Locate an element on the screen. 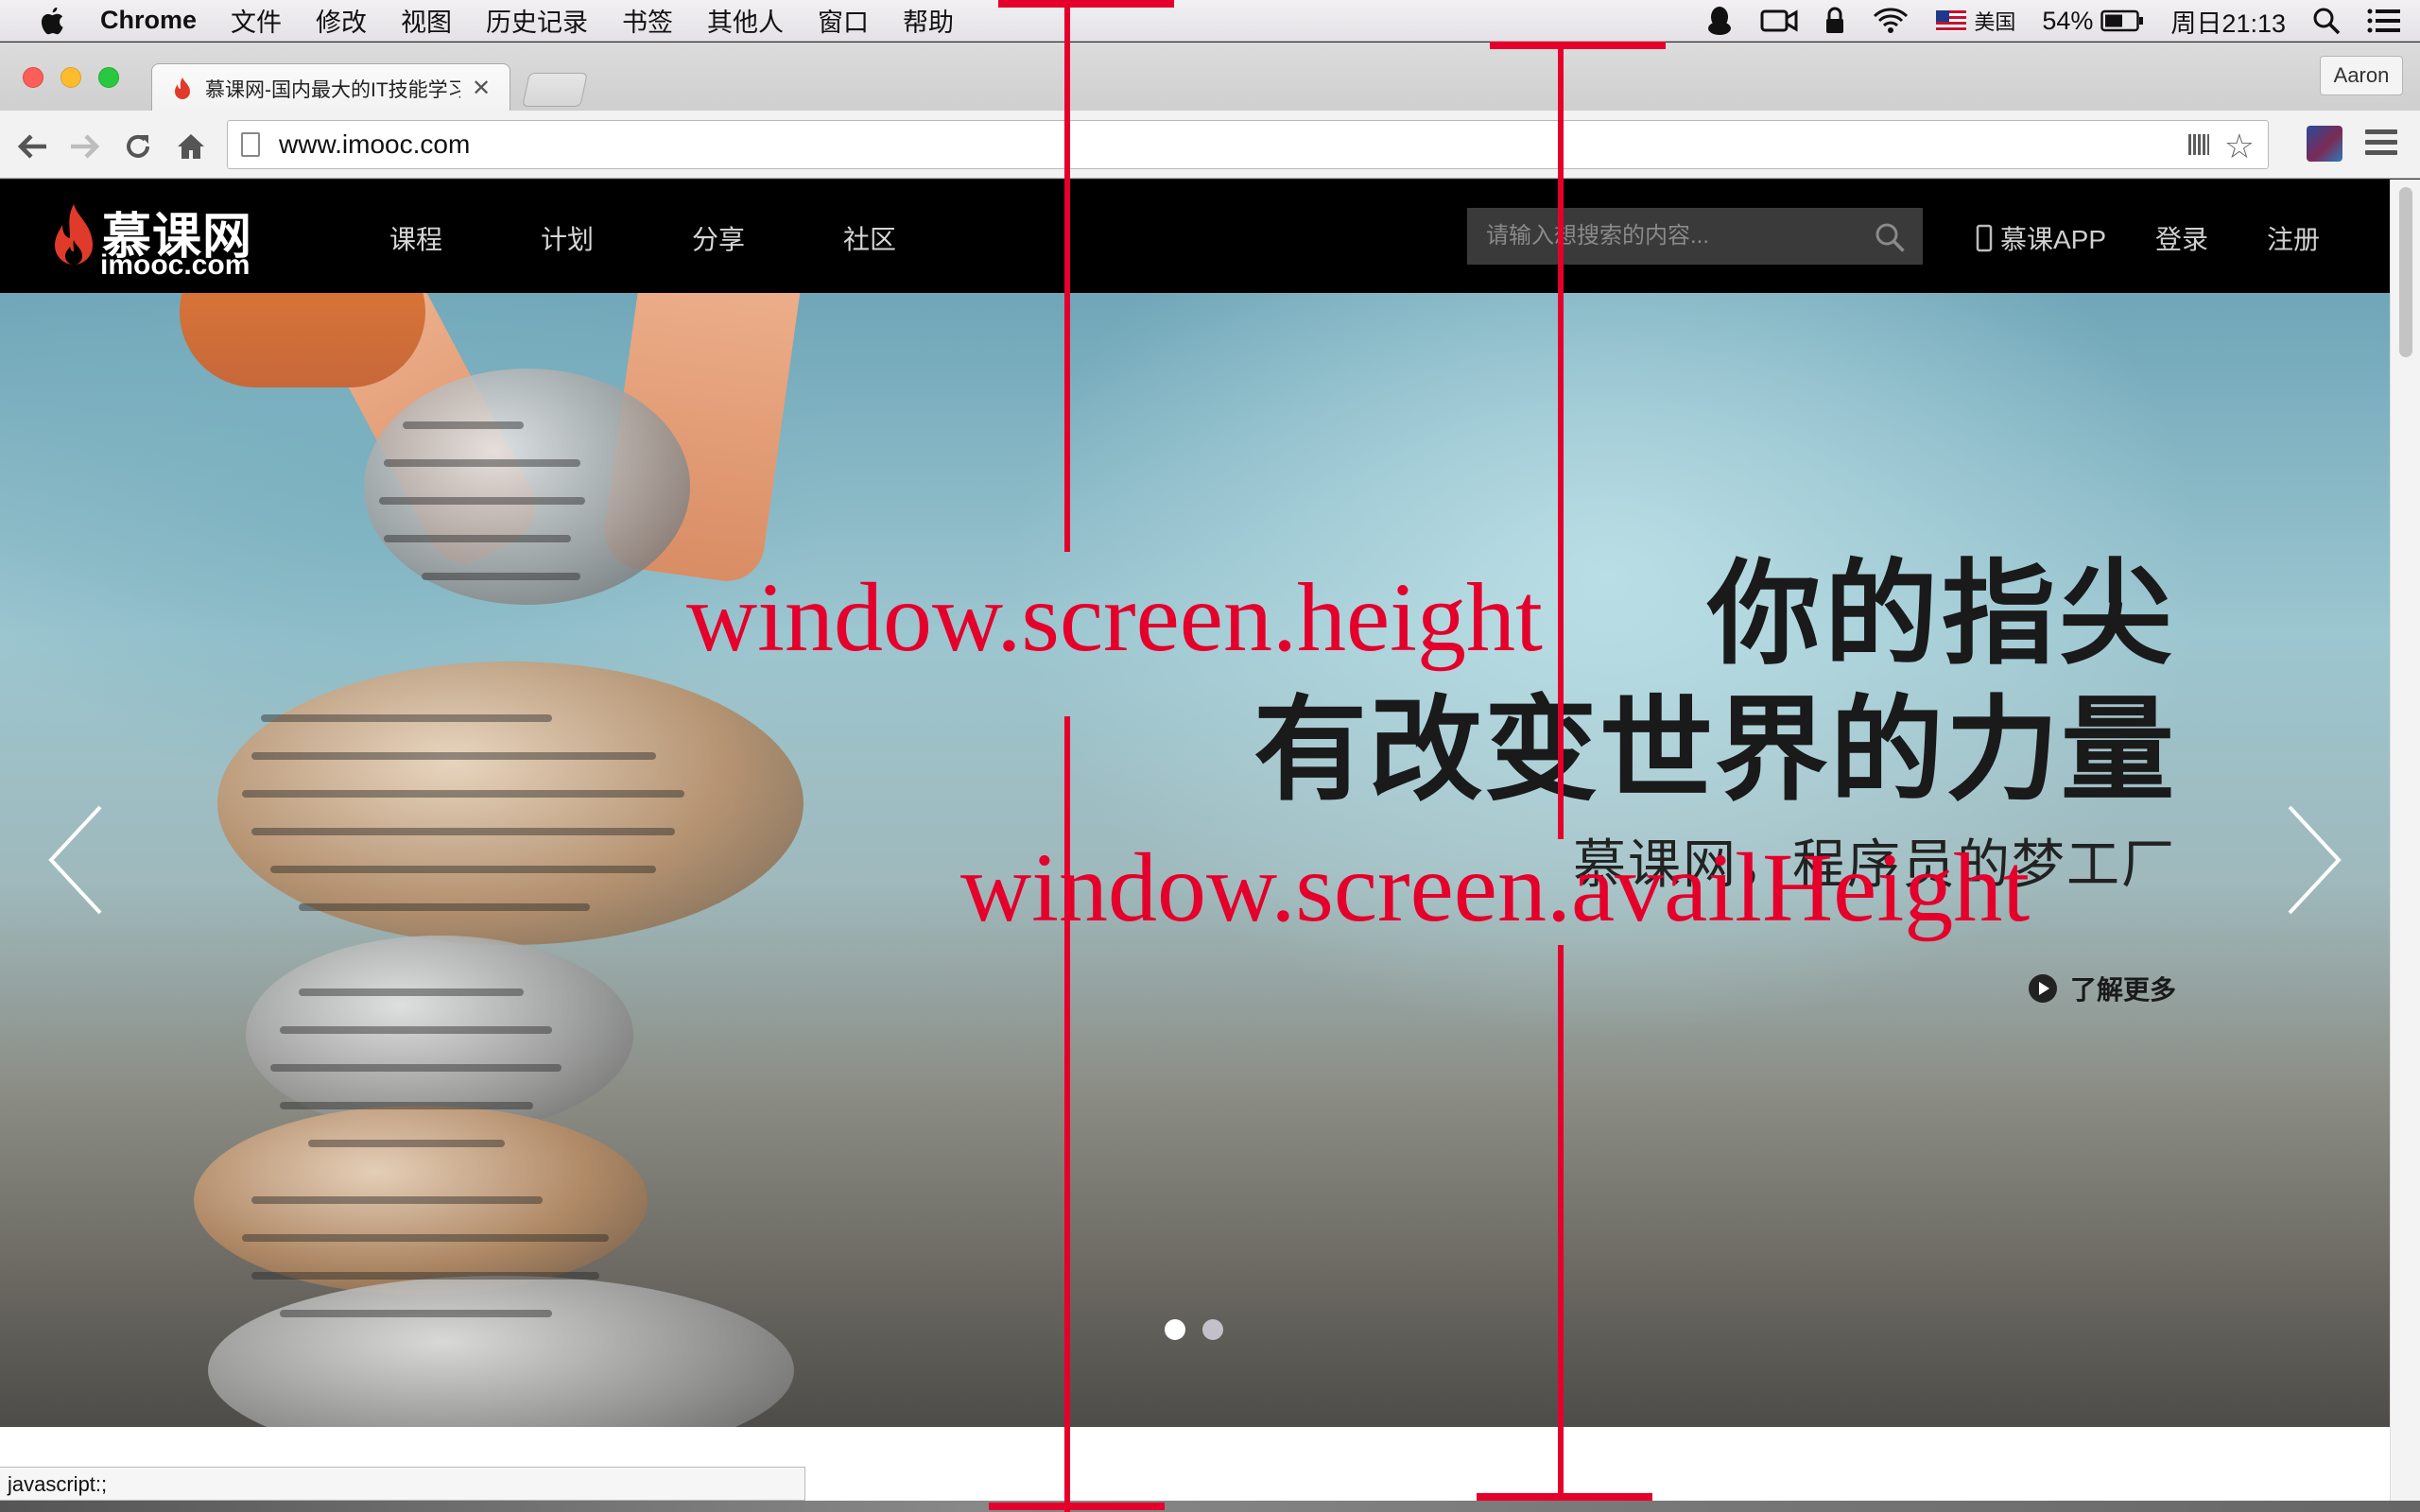 The image size is (2420, 1512). reload-icon is located at coordinates (138, 146).